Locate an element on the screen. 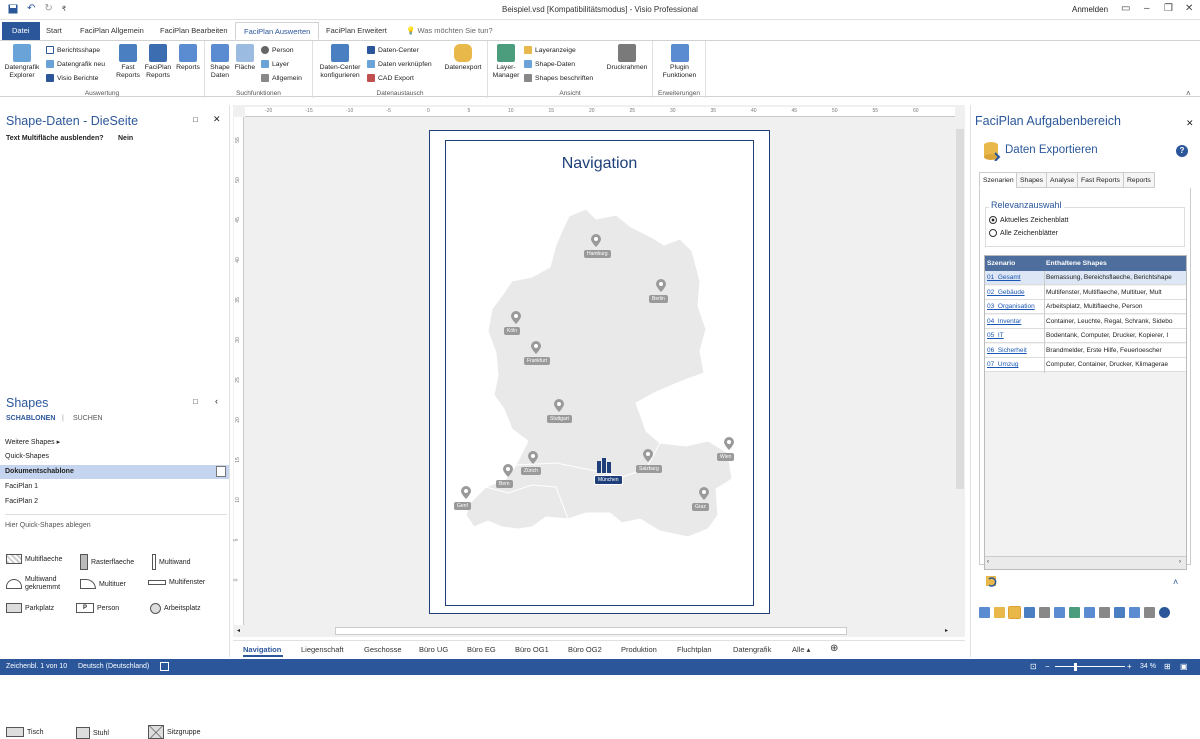  signin-link: Anmelden is located at coordinates (1090, 9).